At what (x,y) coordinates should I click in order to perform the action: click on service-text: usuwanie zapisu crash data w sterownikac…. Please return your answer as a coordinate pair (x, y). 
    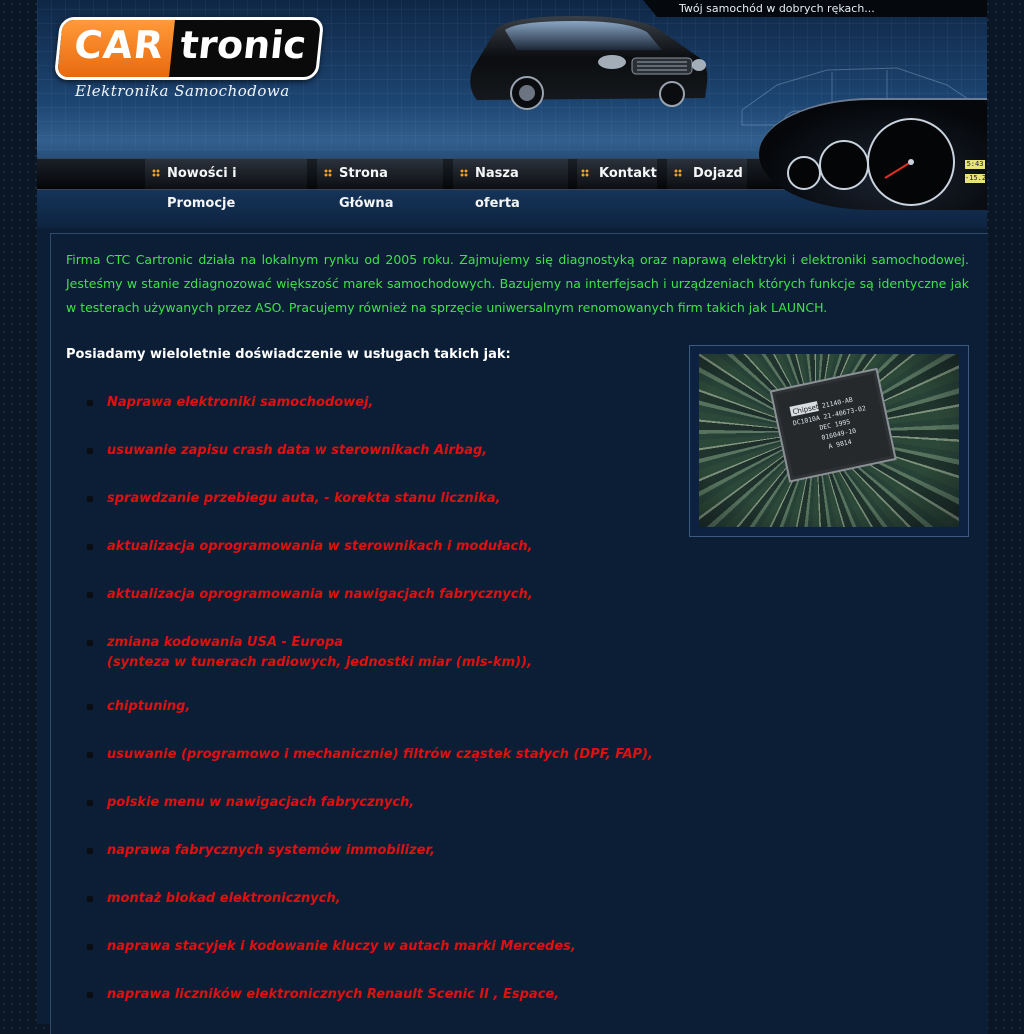
    Looking at the image, I should click on (297, 450).